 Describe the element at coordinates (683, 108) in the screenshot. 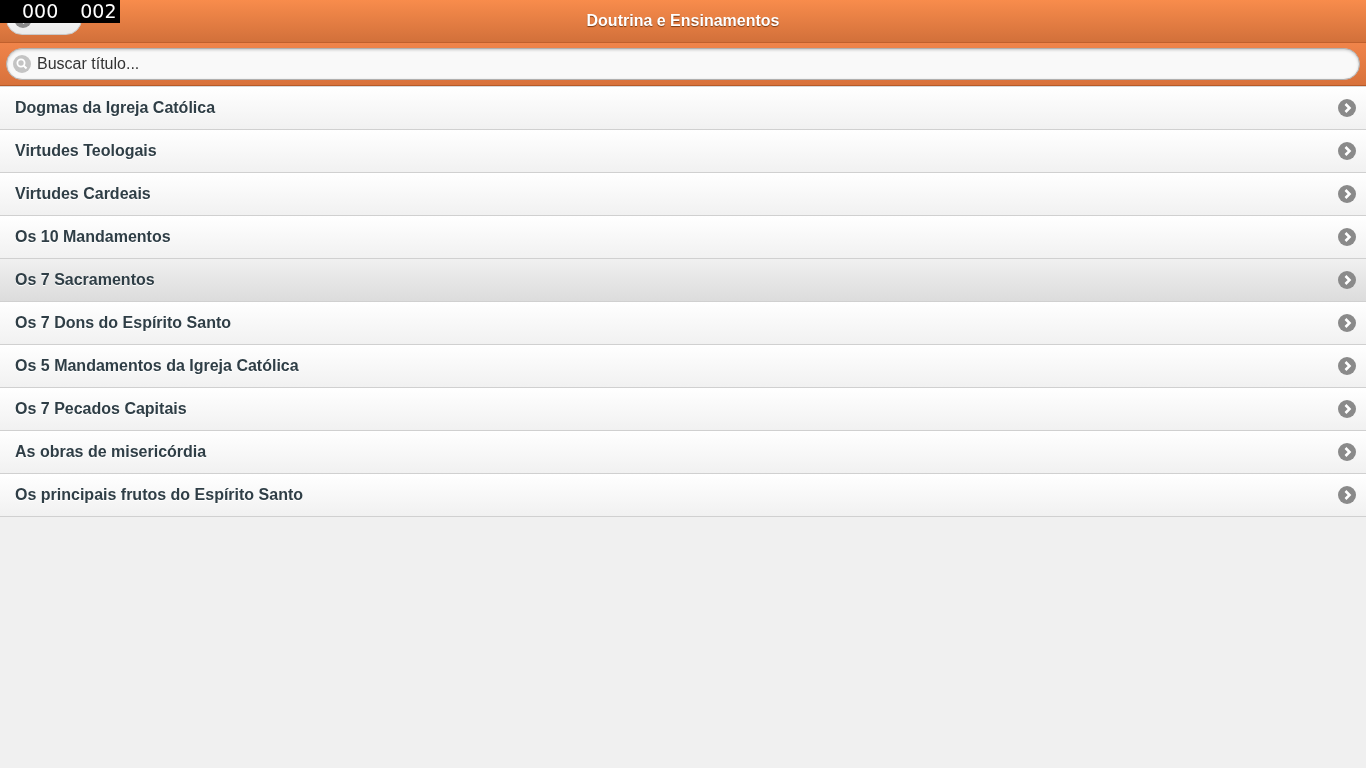

I see `list-item: Dogmas da Igreja Católica` at that location.